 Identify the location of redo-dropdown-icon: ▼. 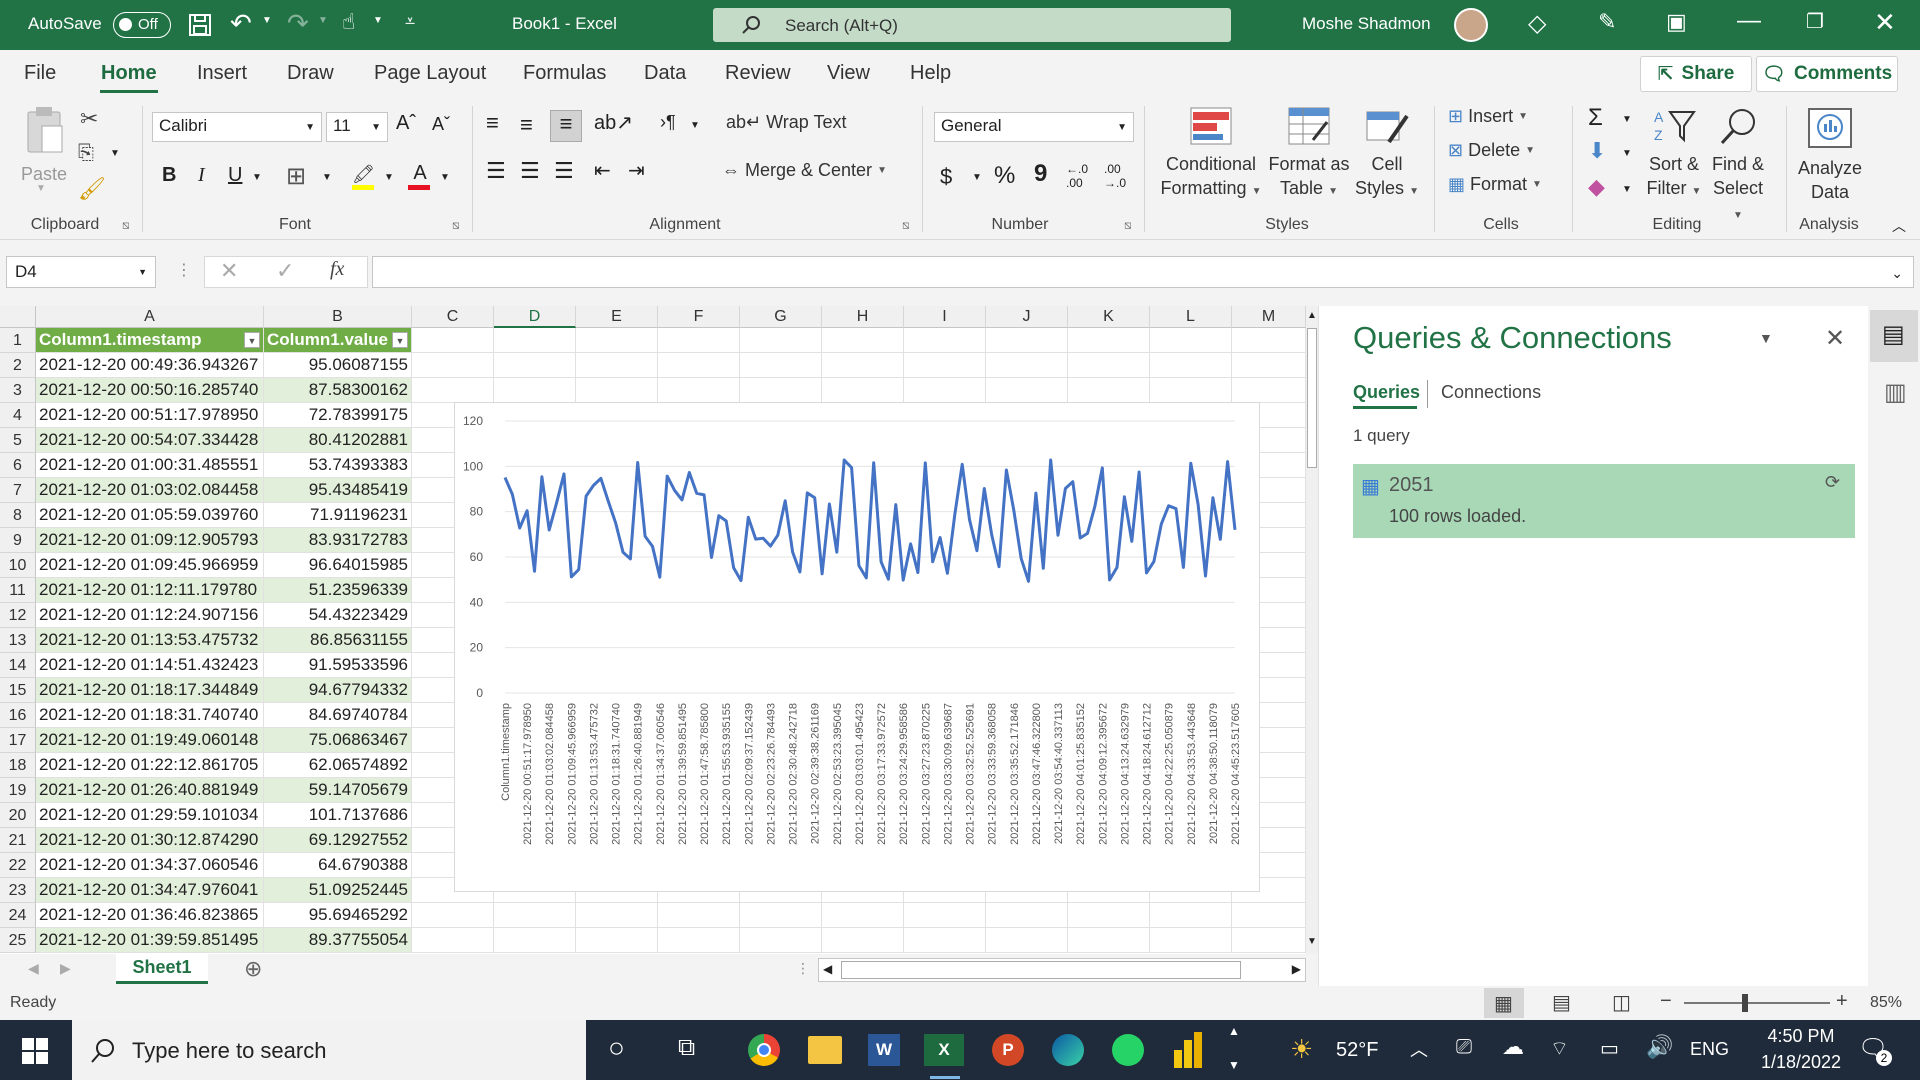
(323, 20).